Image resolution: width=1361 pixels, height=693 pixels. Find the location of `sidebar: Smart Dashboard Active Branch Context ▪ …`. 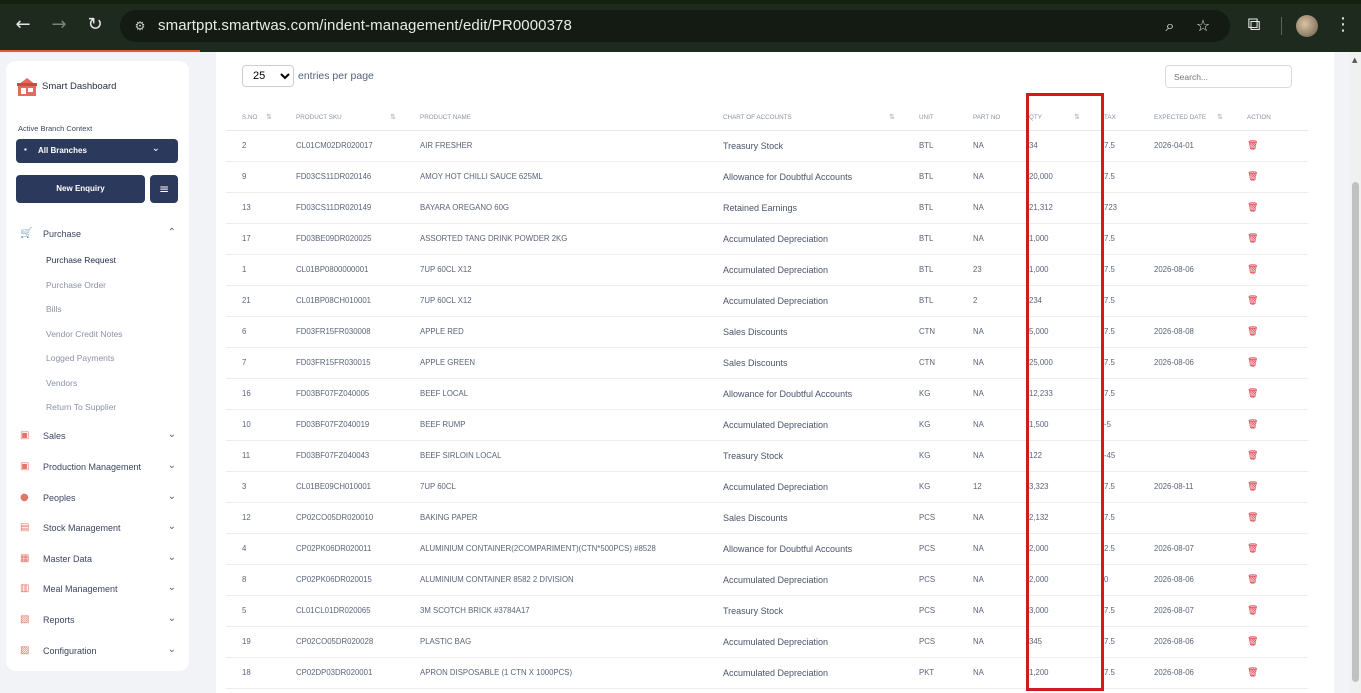

sidebar: Smart Dashboard Active Branch Context ▪ … is located at coordinates (97, 366).